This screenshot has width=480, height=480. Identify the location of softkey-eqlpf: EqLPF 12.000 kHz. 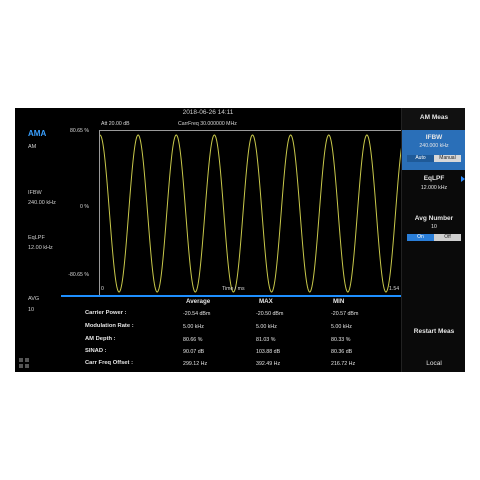
(433, 189).